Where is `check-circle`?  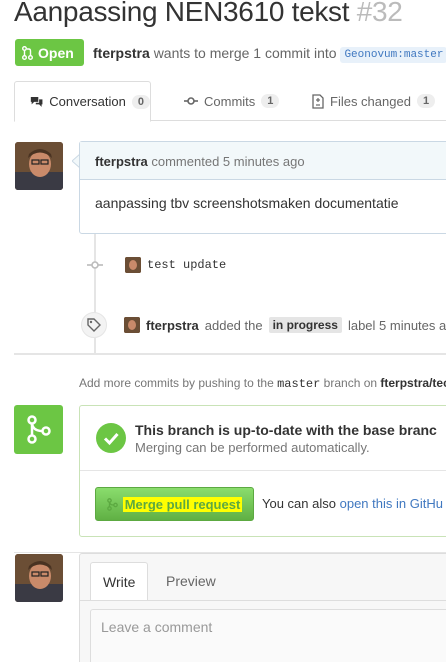
check-circle is located at coordinates (111, 438).